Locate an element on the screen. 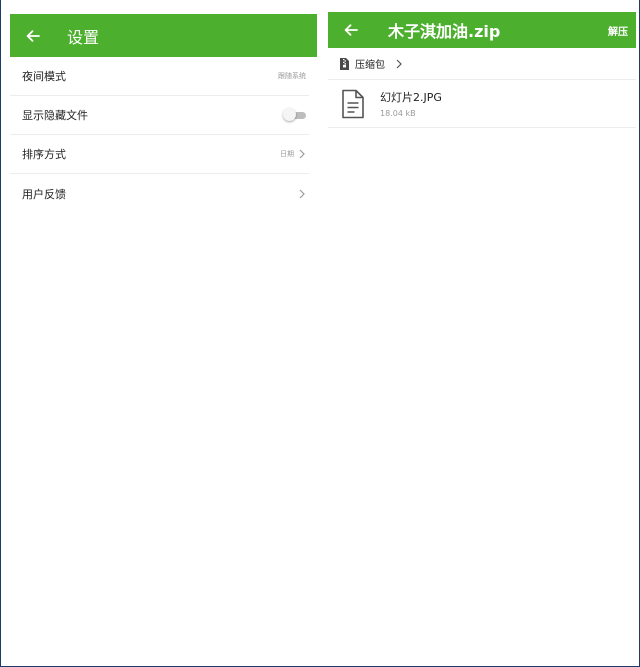 The height and width of the screenshot is (667, 640). file-text: 幻灯片2.JPG 18.04 kB is located at coordinates (411, 103).